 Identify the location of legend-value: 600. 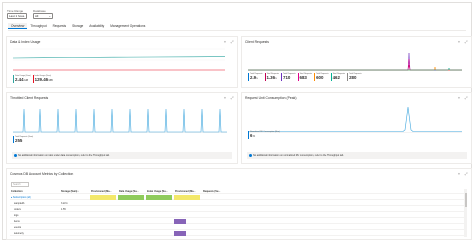
(320, 78).